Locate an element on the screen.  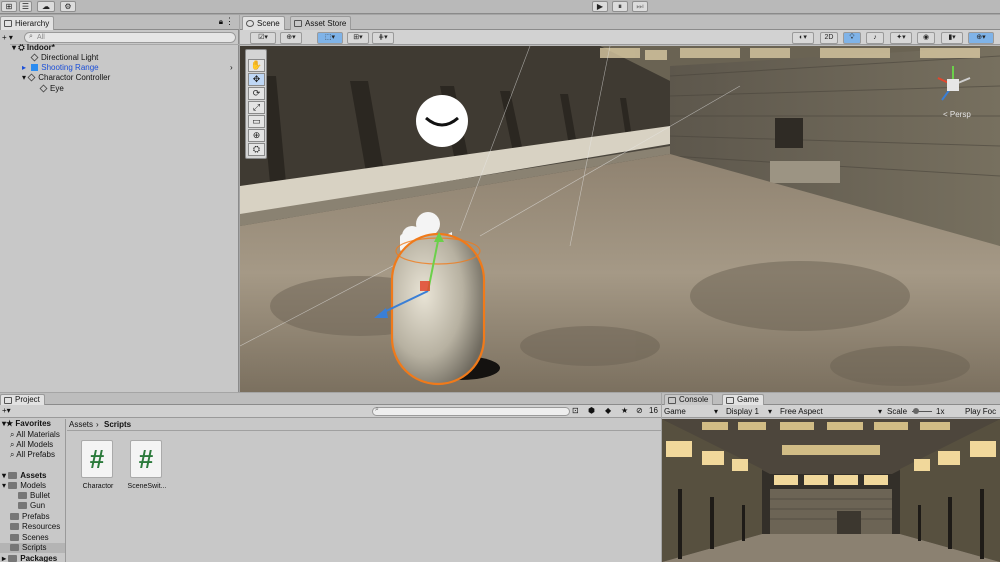
persp-label: < Persp is located at coordinates (957, 114).